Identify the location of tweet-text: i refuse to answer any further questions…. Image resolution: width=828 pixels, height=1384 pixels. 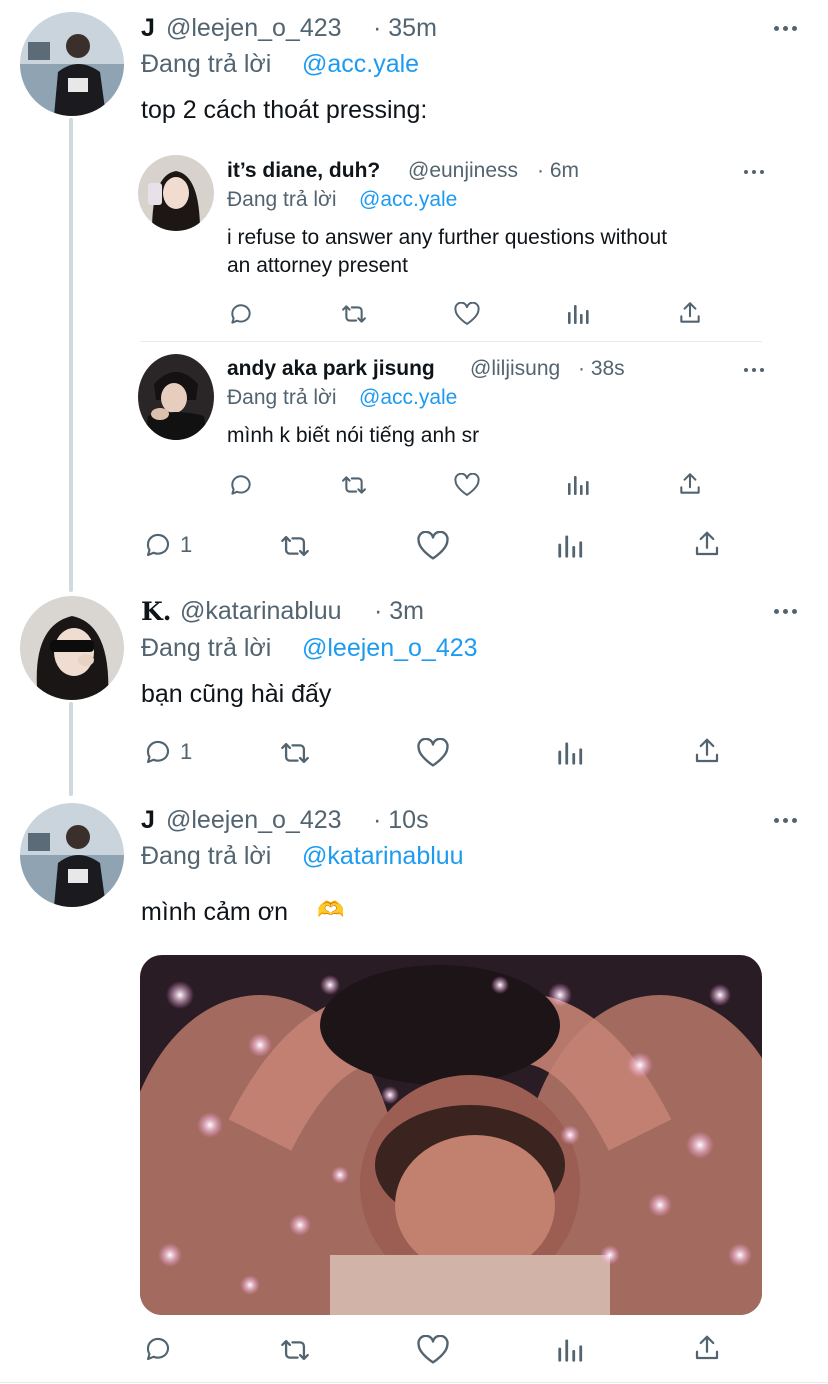
(447, 237).